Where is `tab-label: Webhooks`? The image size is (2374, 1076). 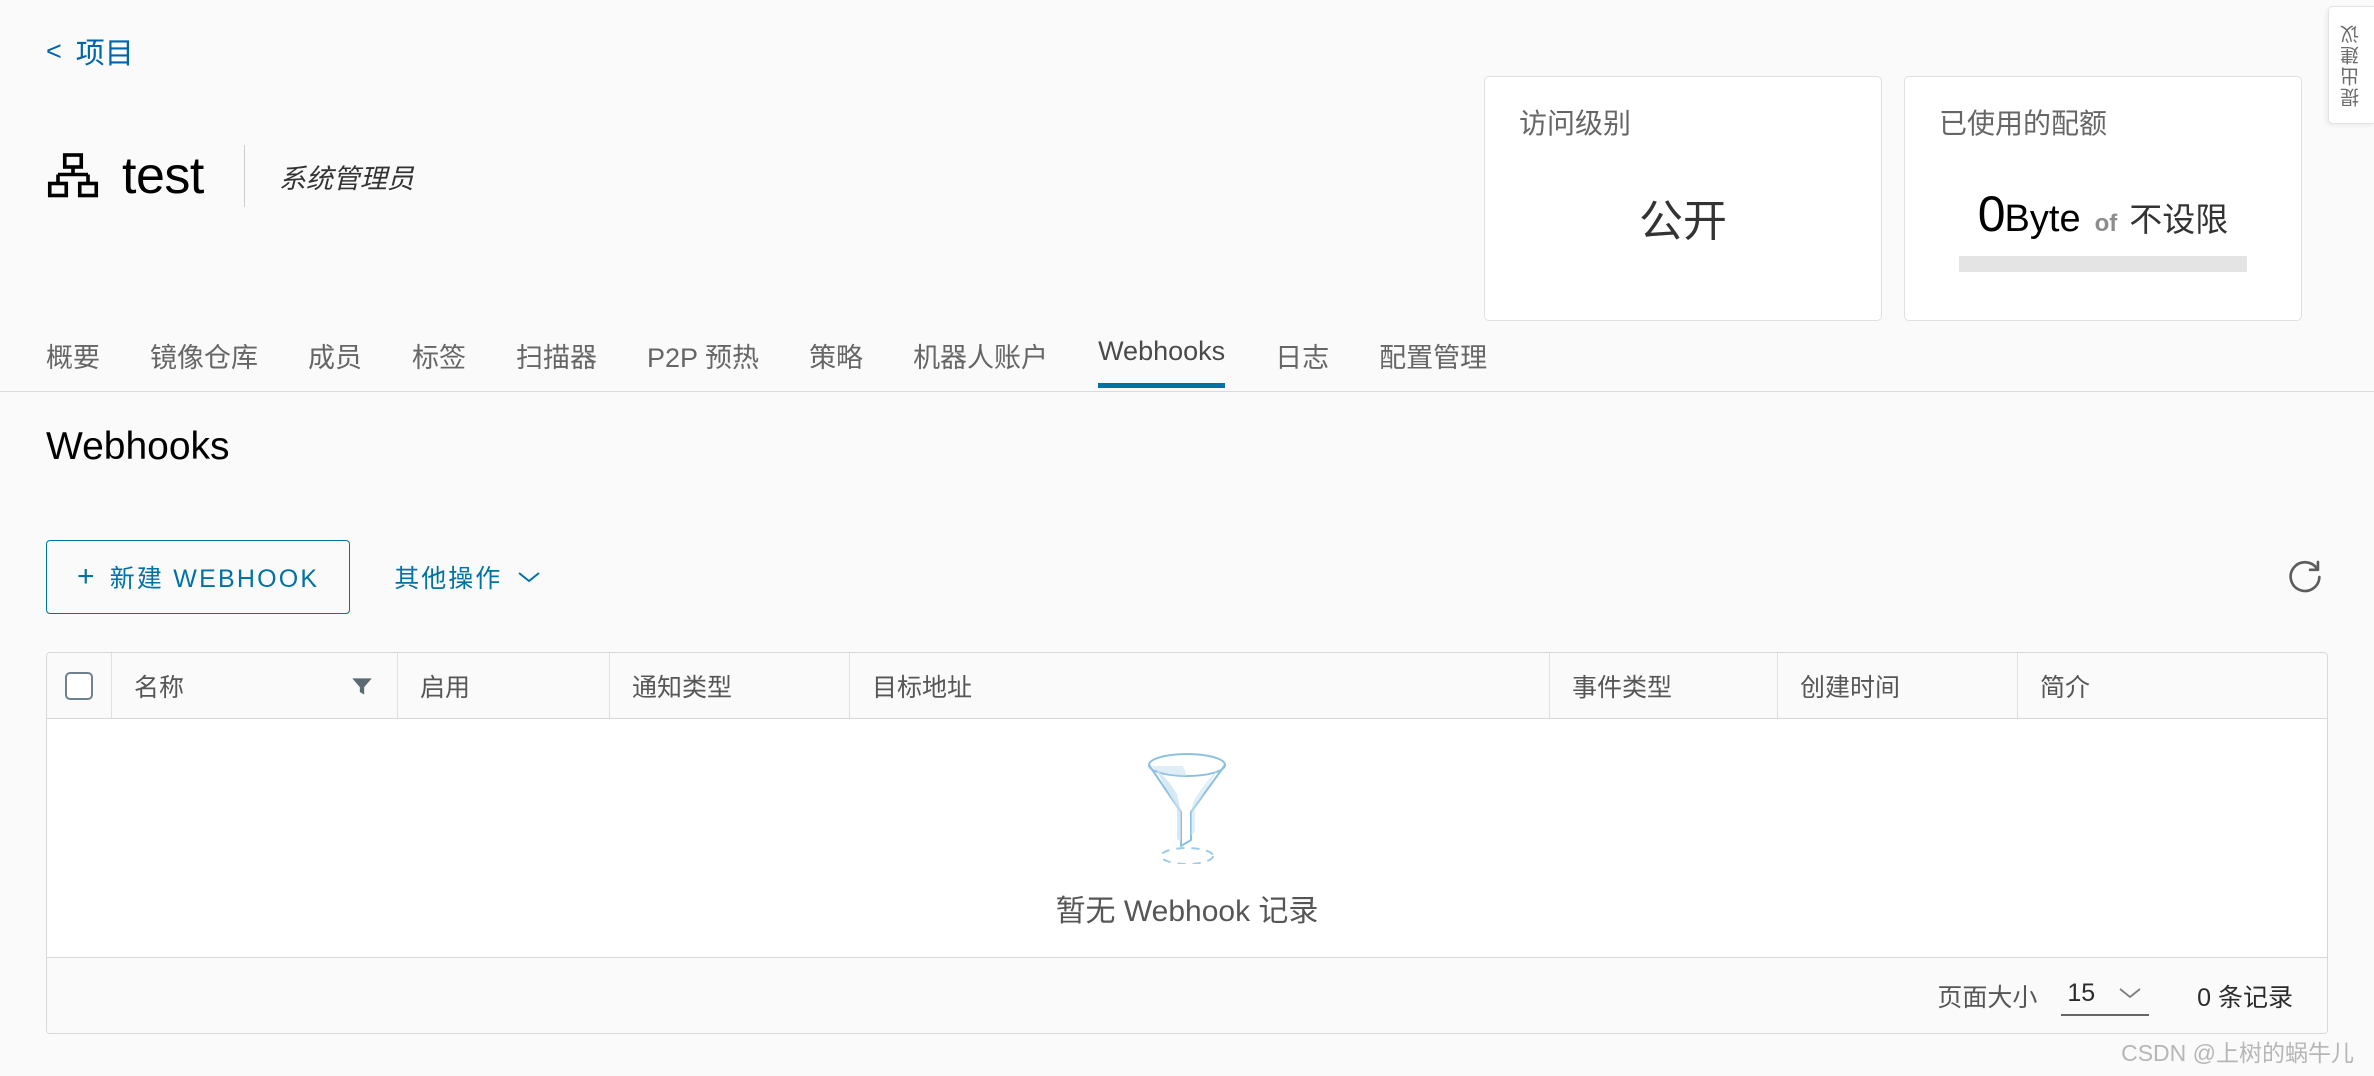
tab-label: Webhooks is located at coordinates (1162, 351).